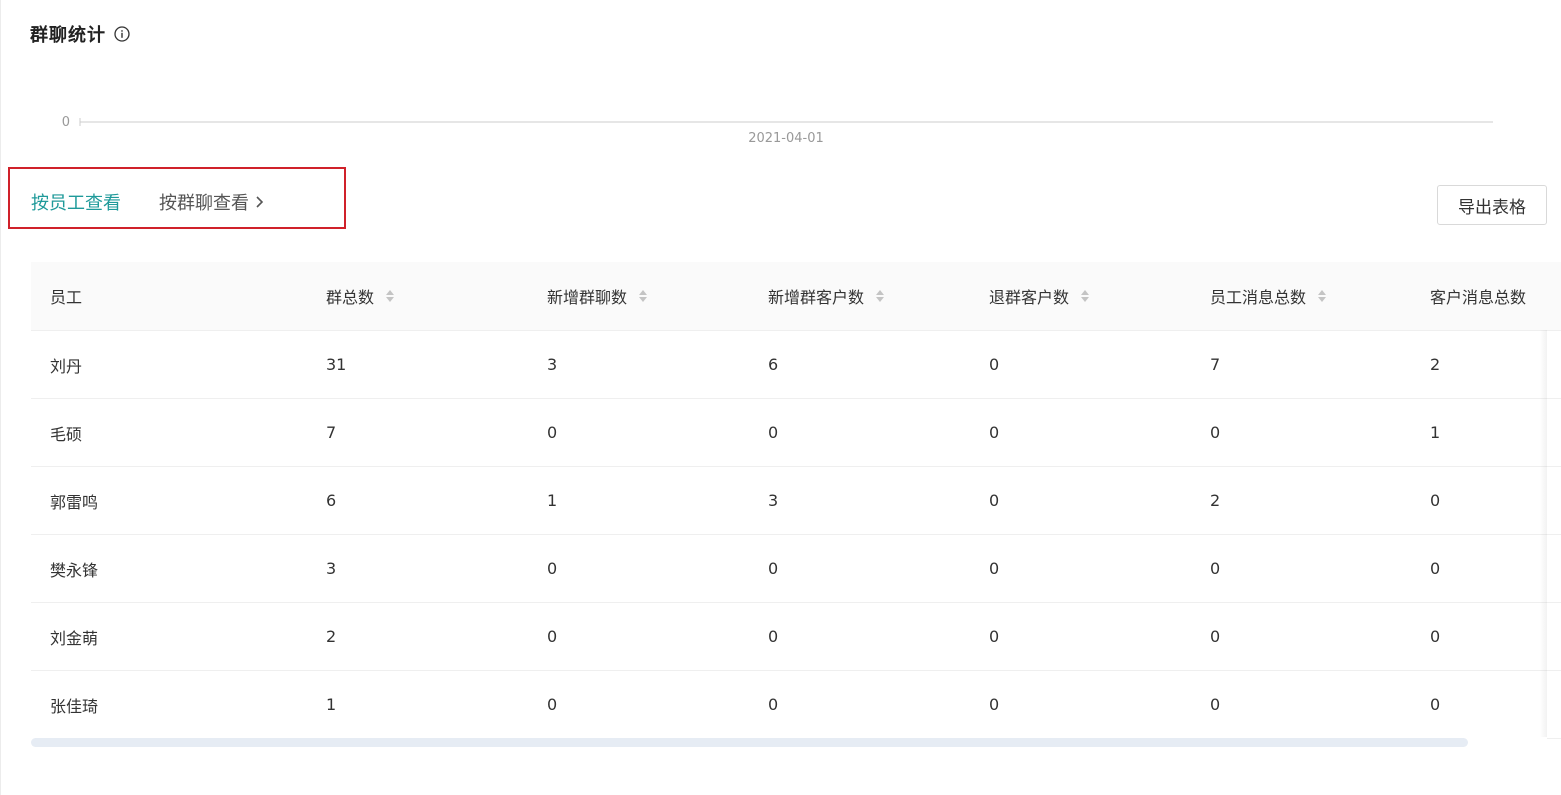  I want to click on section-header: 群聊统计, so click(80, 34).